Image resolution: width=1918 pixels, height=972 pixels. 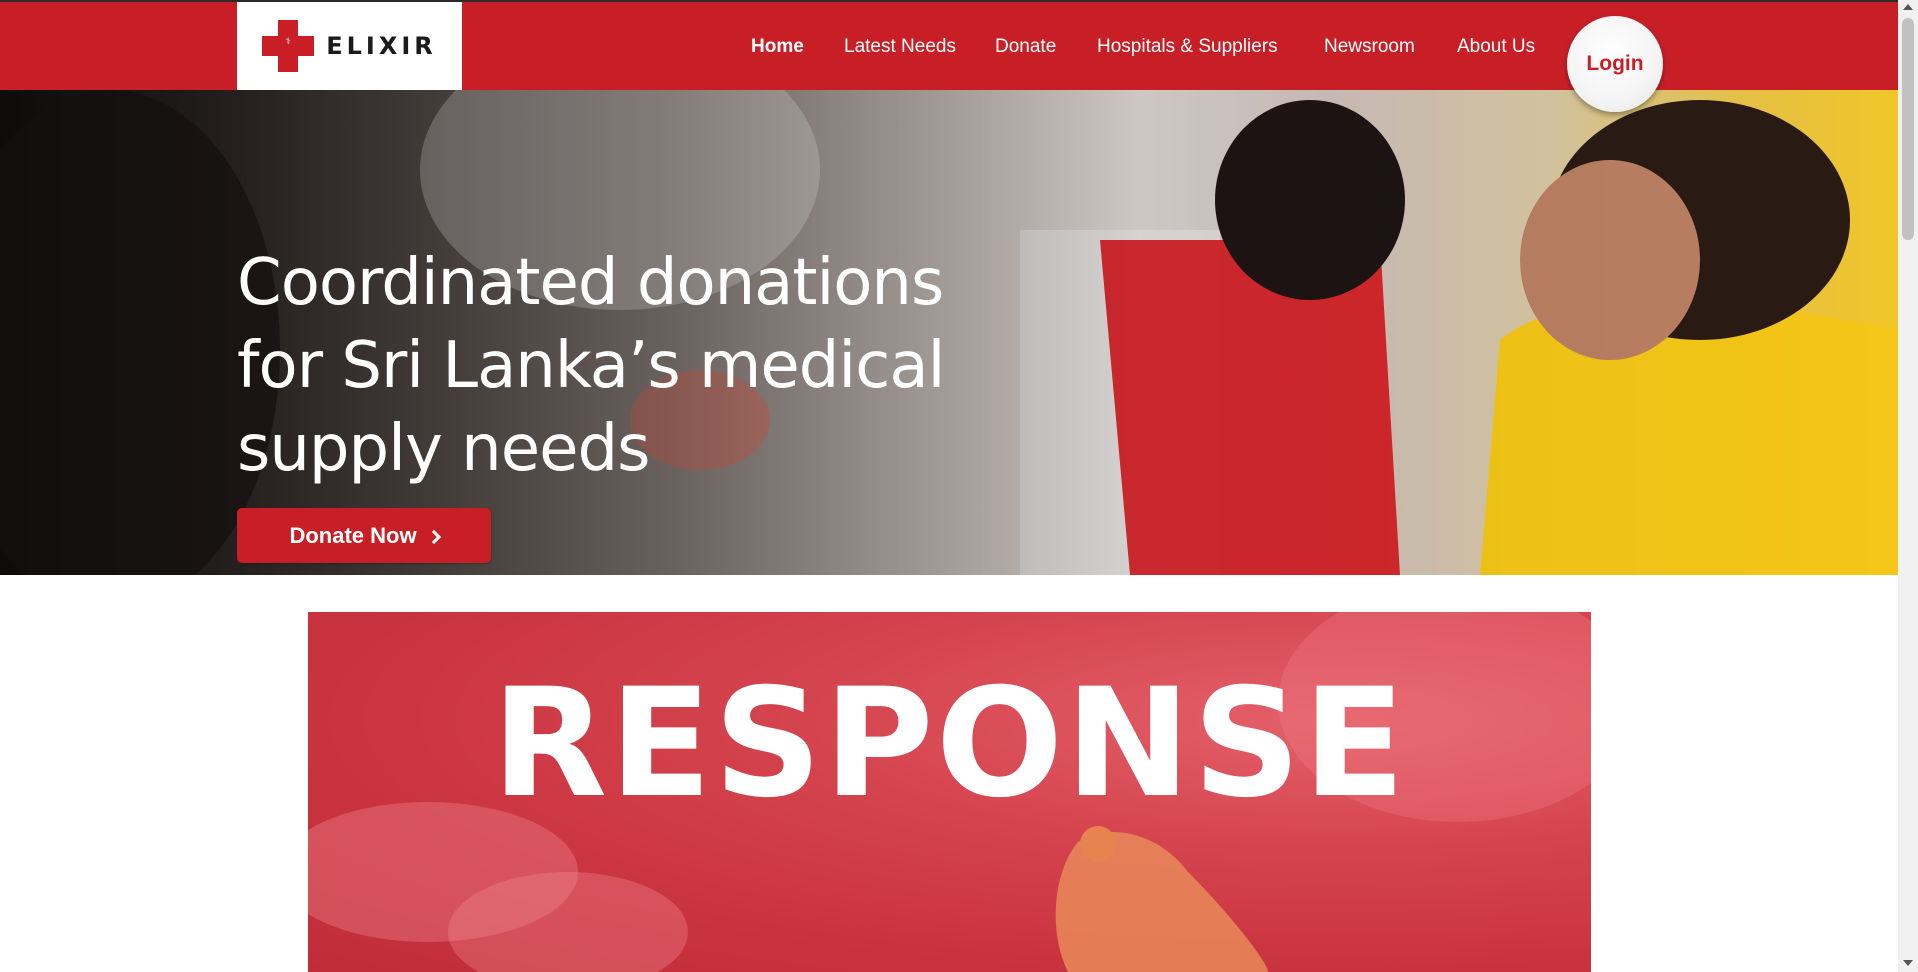 I want to click on scroll-down-arrow-icon, so click(x=1908, y=963).